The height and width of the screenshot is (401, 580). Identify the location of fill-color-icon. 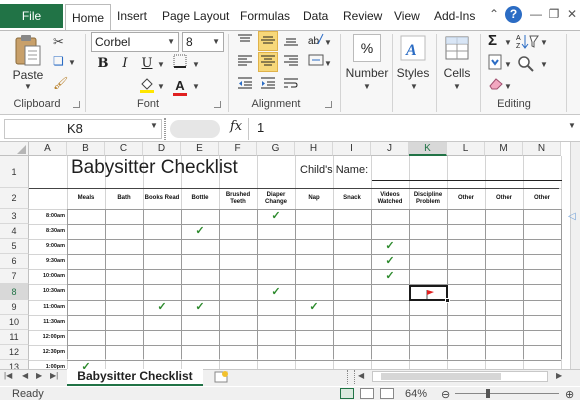
(147, 86).